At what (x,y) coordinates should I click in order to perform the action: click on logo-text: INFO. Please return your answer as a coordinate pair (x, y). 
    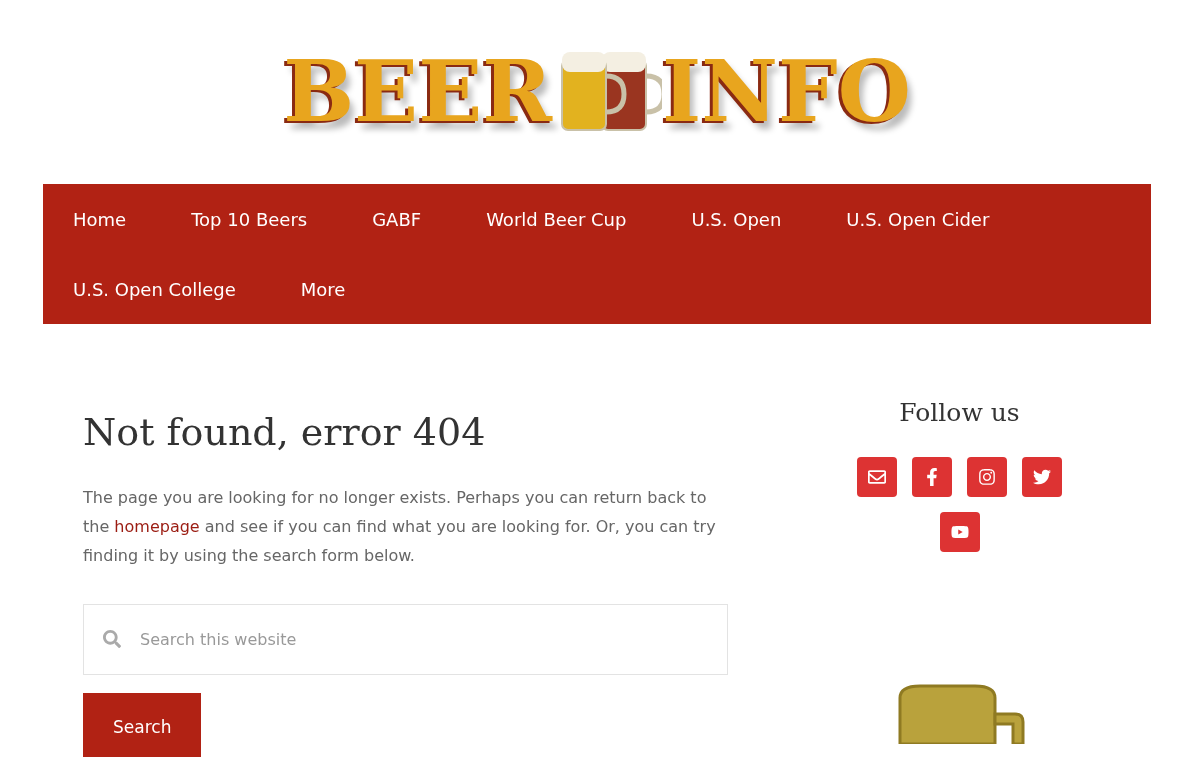
    Looking at the image, I should click on (786, 92).